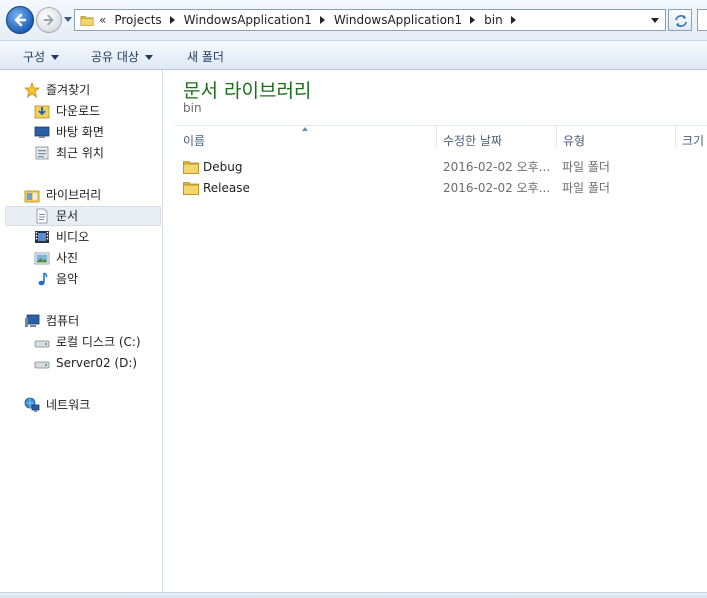 Image resolution: width=707 pixels, height=598 pixels. Describe the element at coordinates (67, 258) in the screenshot. I see `nav-label: 사진` at that location.